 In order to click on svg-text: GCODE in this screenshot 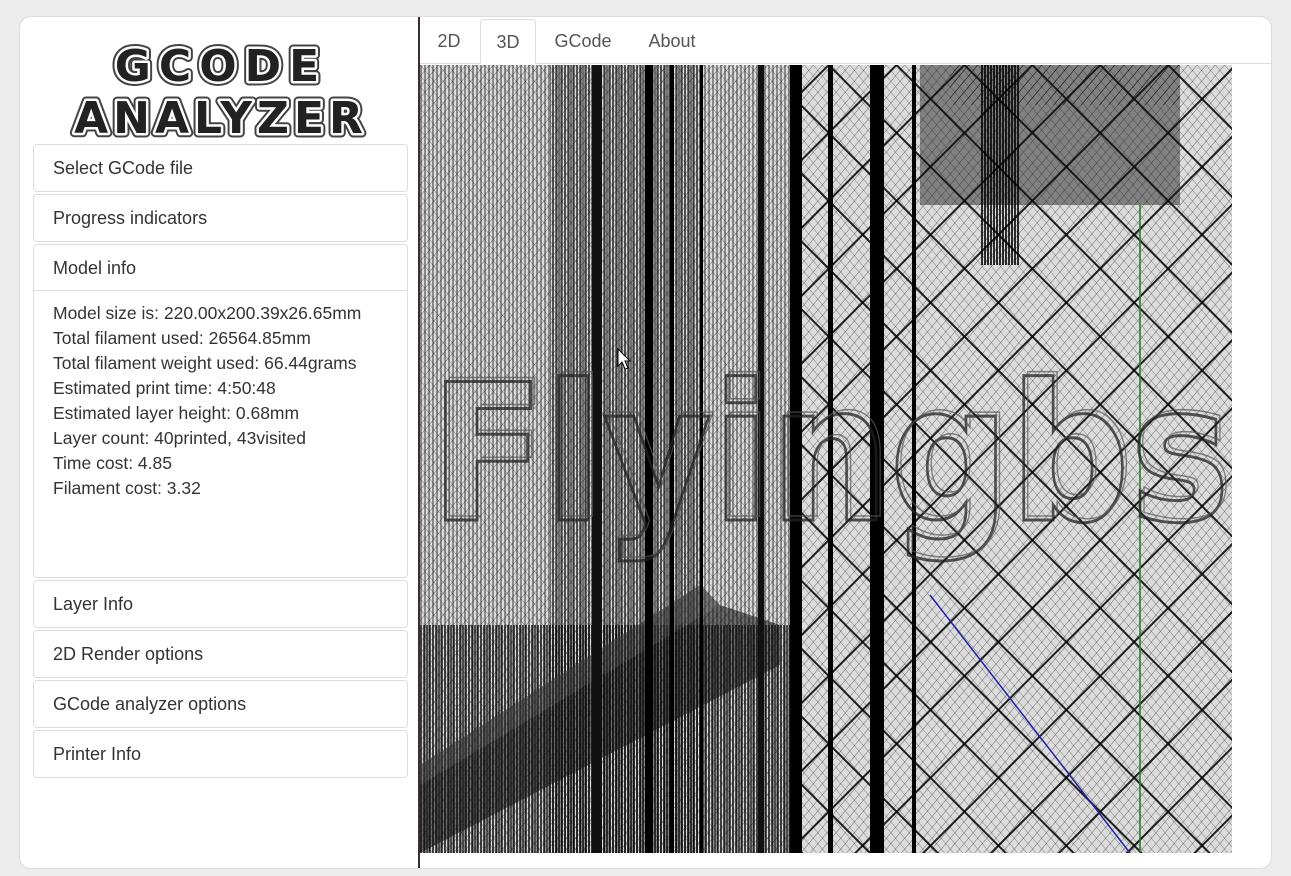, I will do `click(221, 66)`.